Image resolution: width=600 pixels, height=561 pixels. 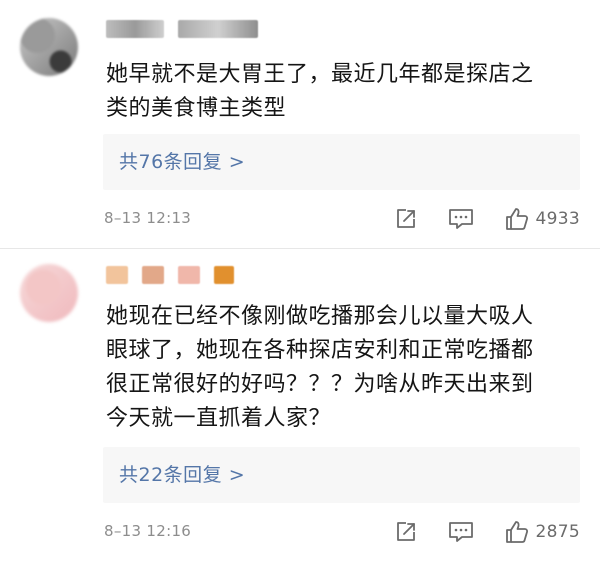 I want to click on replies-label: 共76条回复 >, so click(x=182, y=162).